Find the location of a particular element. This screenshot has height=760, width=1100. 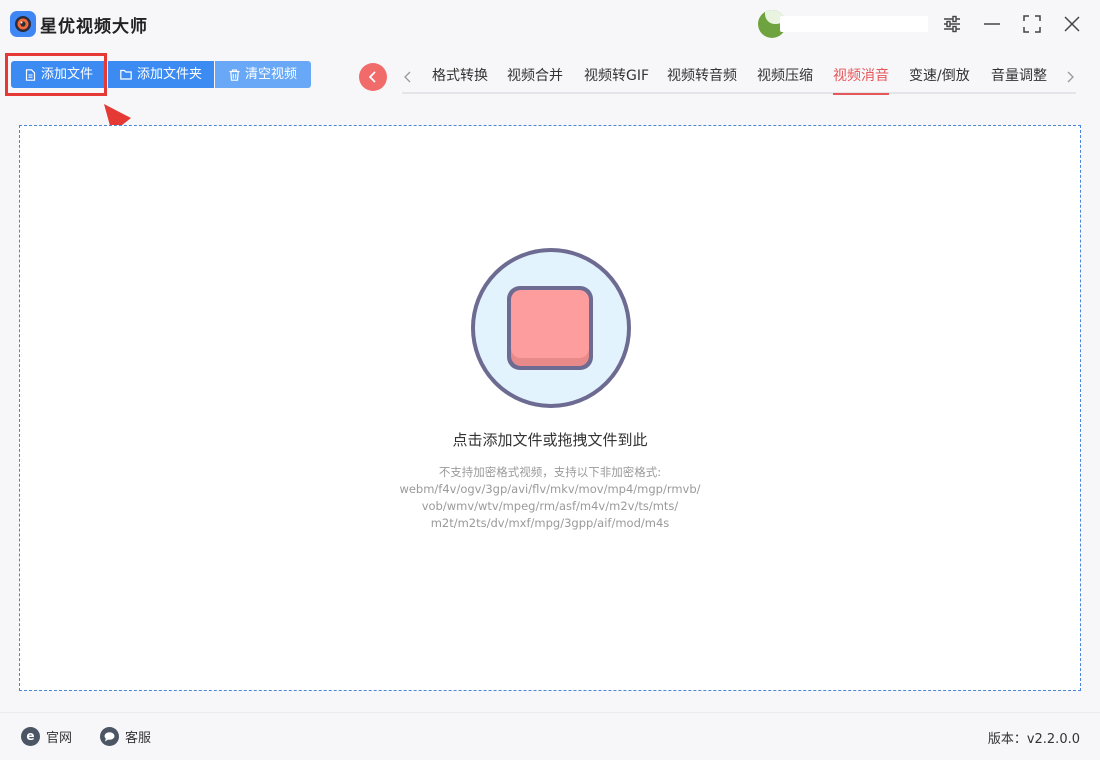

add-file-label: 添加文件 is located at coordinates (66, 74).